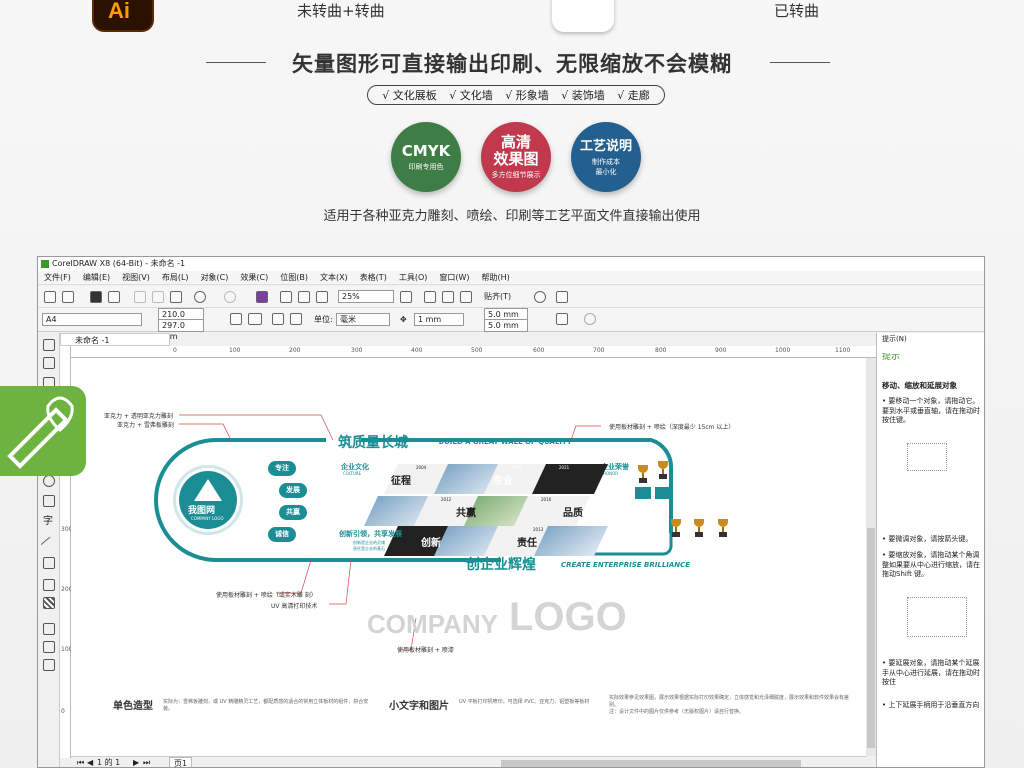 The height and width of the screenshot is (768, 1024). Describe the element at coordinates (672, 427) in the screenshot. I see `annotation: 使用板材雕刻 + 喷绘（深度最少 15cm 以上）` at that location.